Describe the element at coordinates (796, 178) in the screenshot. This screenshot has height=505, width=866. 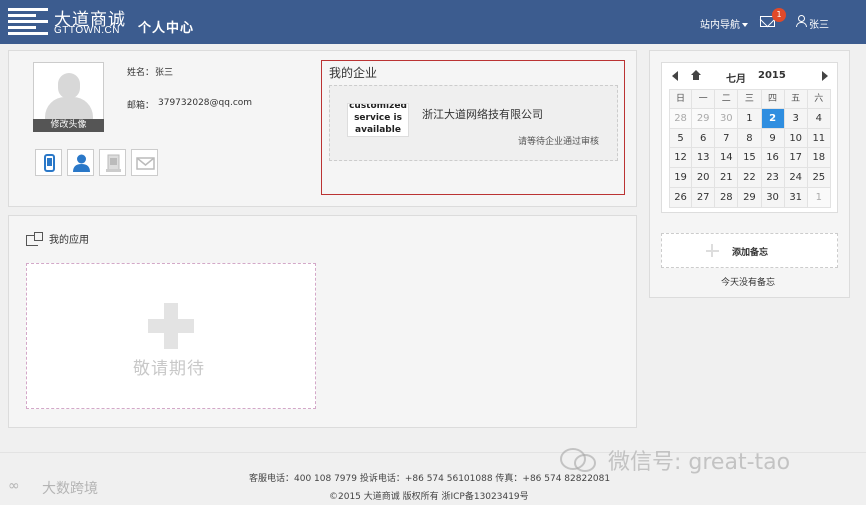
I see `calendar-day: 24` at that location.